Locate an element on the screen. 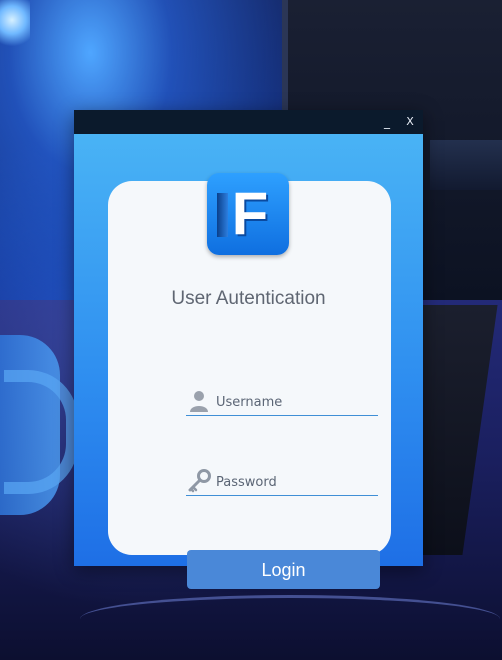 The height and width of the screenshot is (660, 502). background-cable is located at coordinates (290, 619).